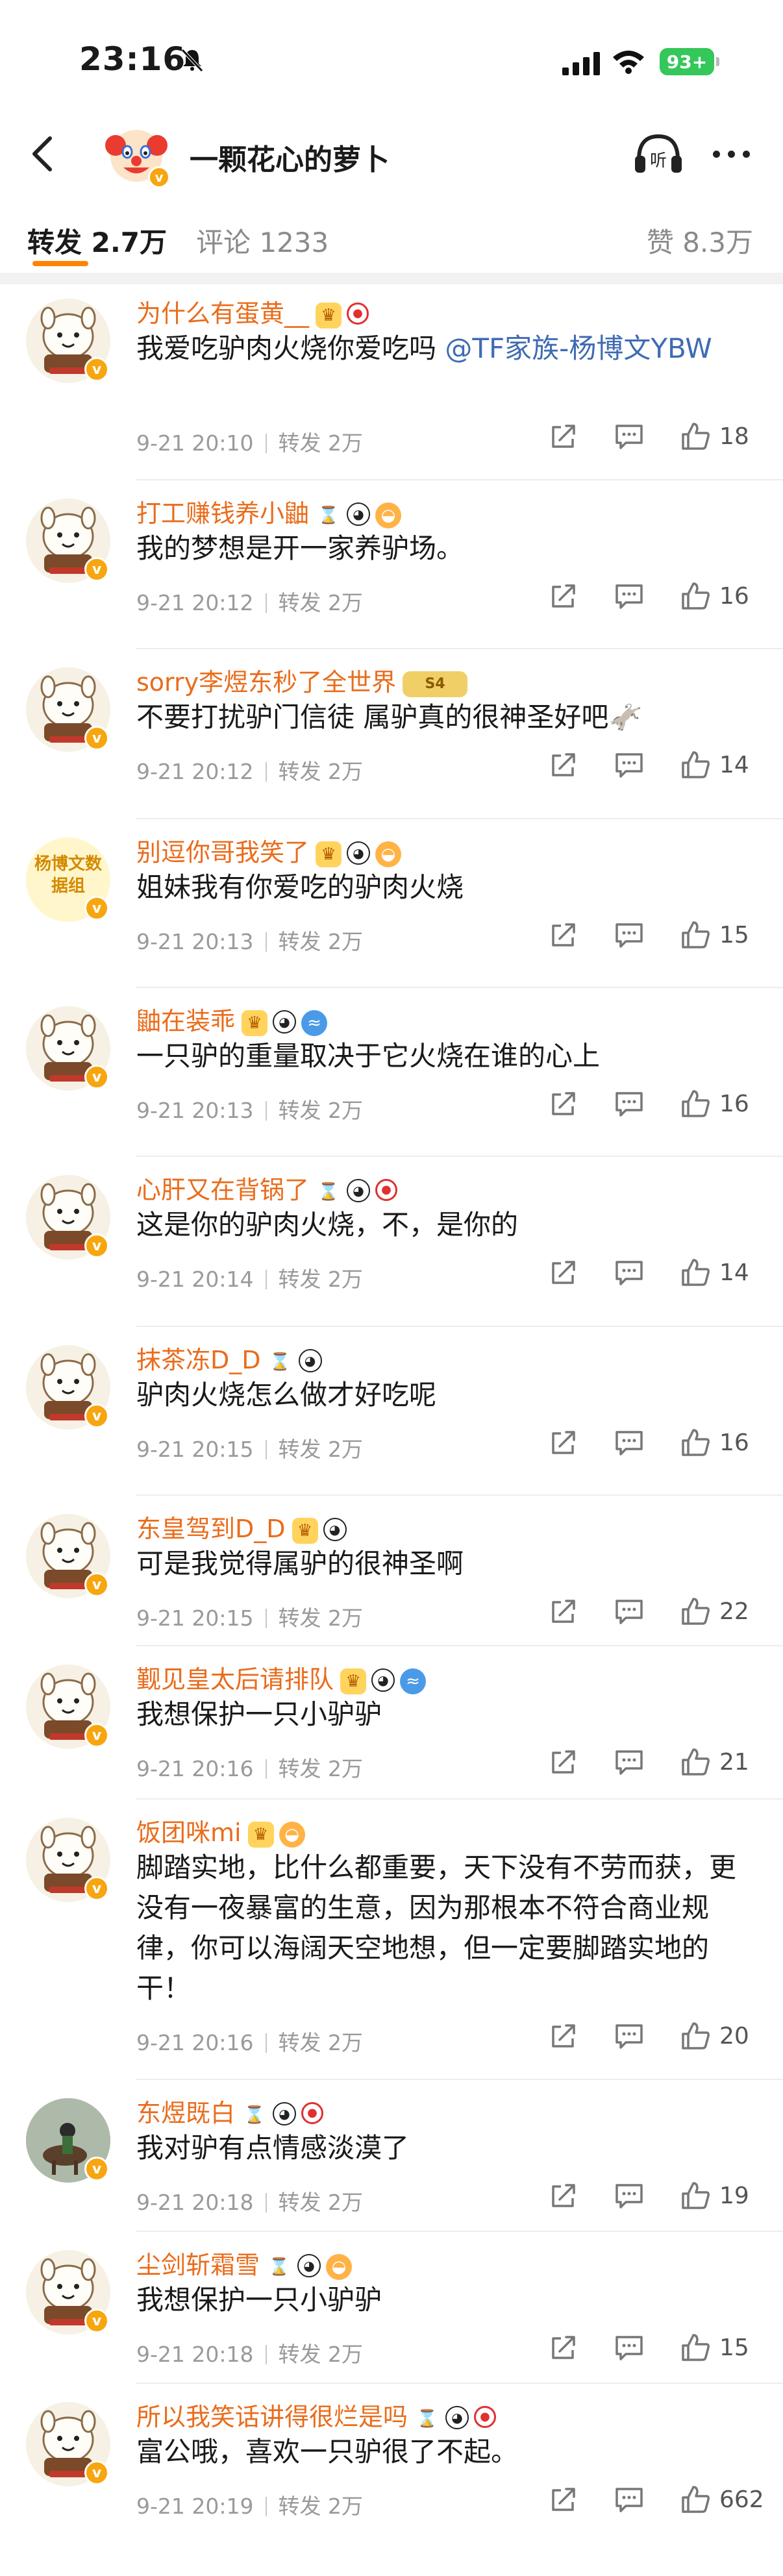  I want to click on tab-comment: 评论 1233, so click(262, 240).